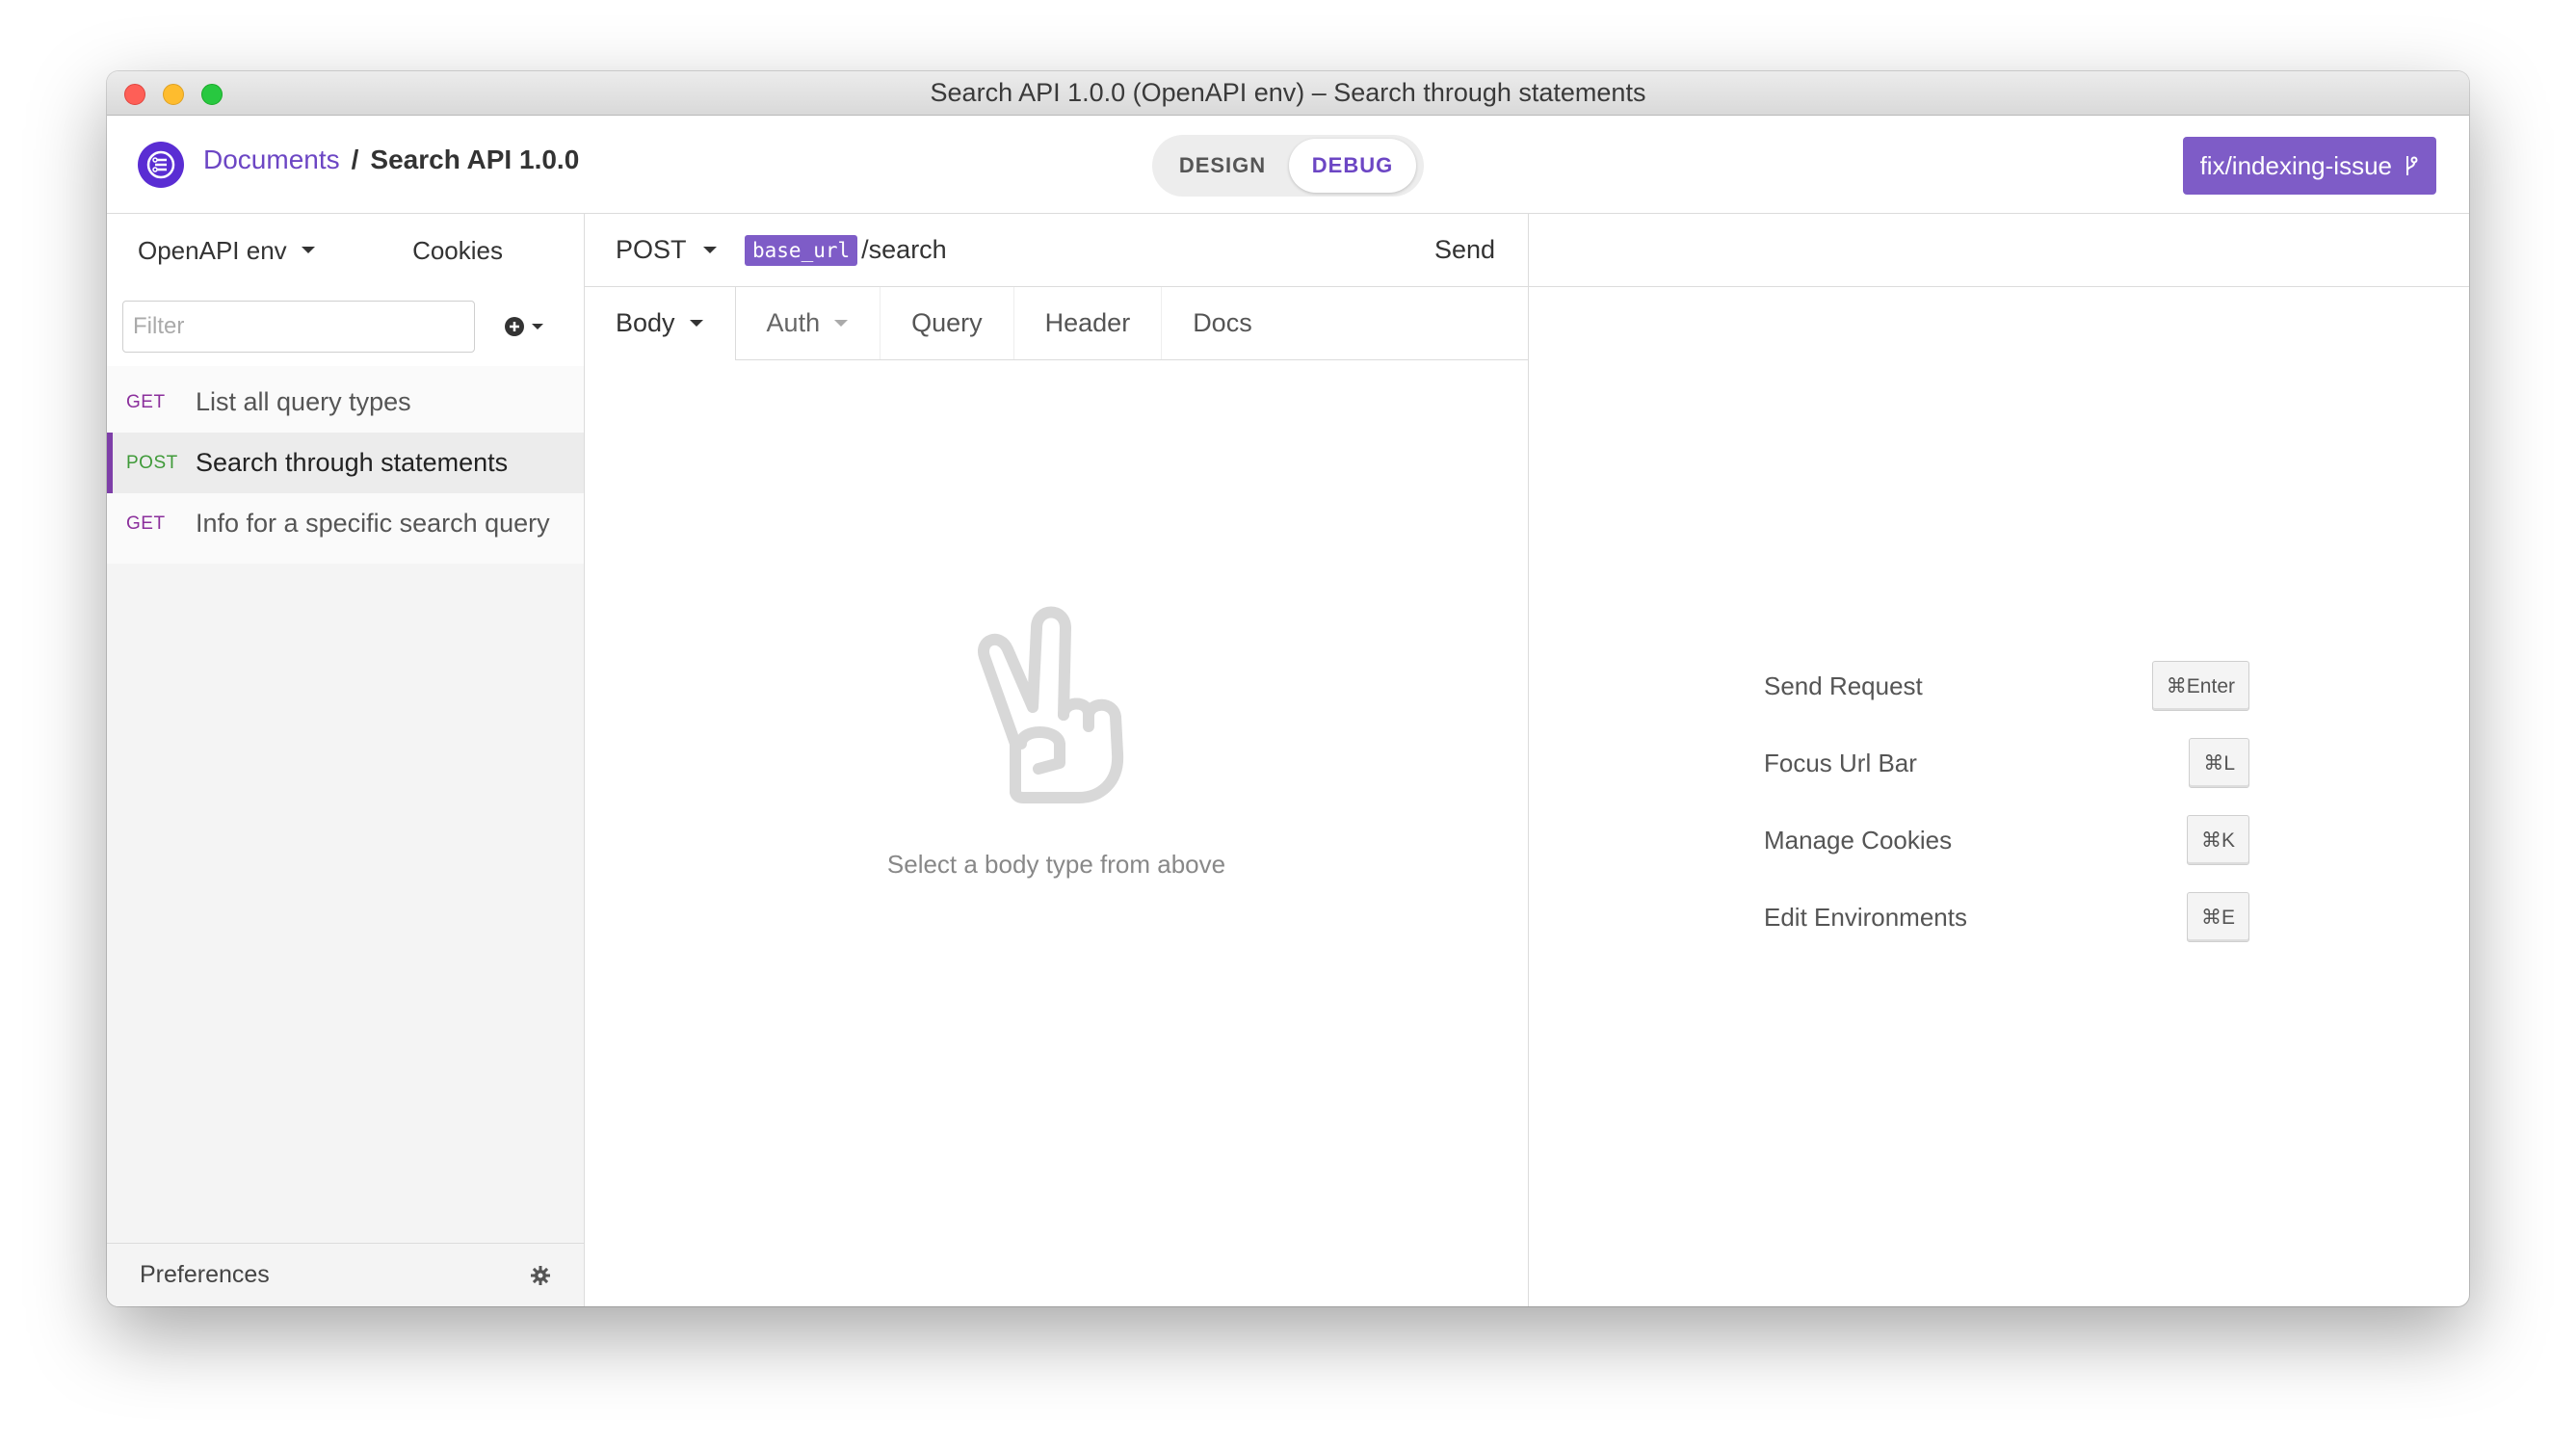 The image size is (2576, 1447). What do you see at coordinates (2218, 840) in the screenshot?
I see `shortcut-key: ⌘K` at bounding box center [2218, 840].